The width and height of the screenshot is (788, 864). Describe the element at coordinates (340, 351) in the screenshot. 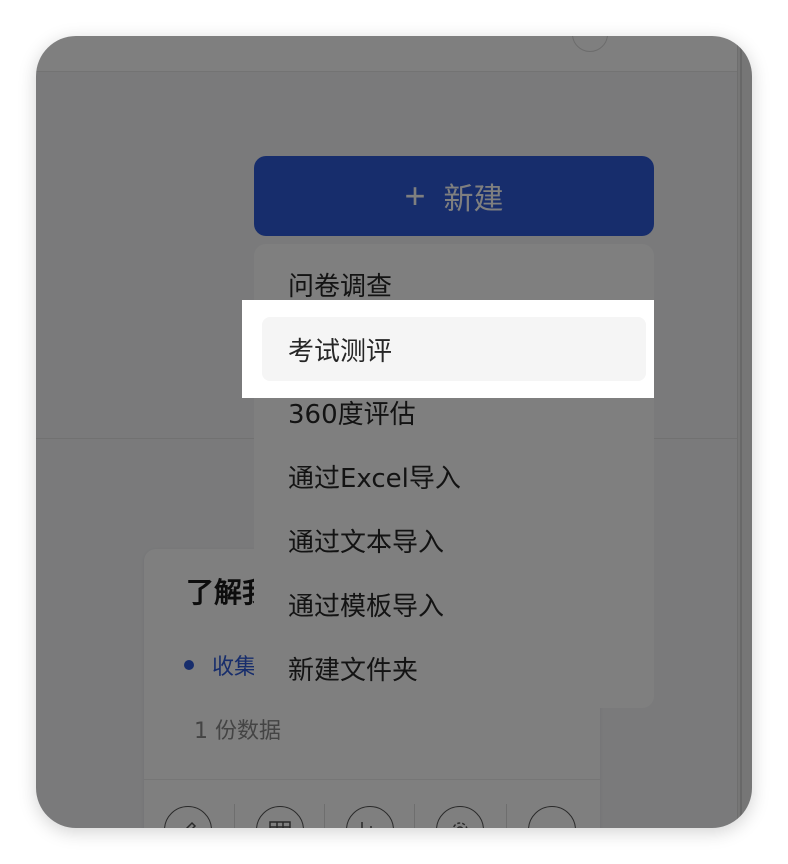

I see `menu-item-label: 考试测评` at that location.